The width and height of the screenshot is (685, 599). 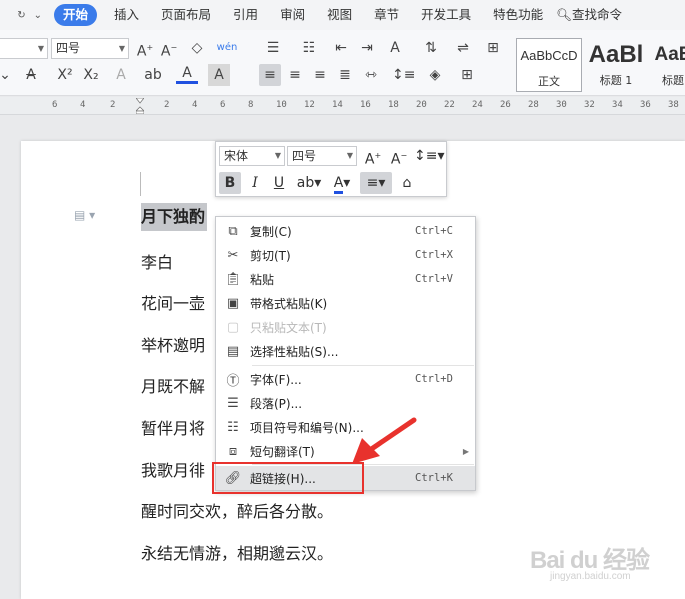 What do you see at coordinates (84, 215) in the screenshot?
I see `document-paragraph-icon: ▤ ▾` at bounding box center [84, 215].